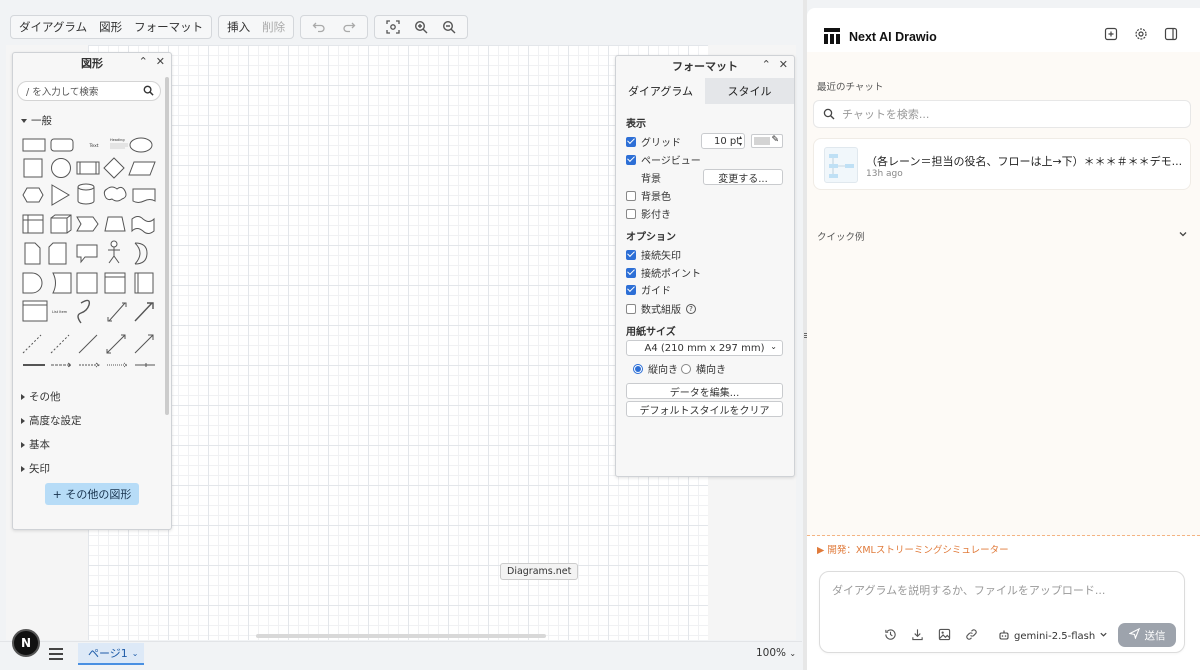 Image resolution: width=1200 pixels, height=670 pixels. I want to click on grid-size-input: 10 pt ▴ ▾, so click(723, 141).